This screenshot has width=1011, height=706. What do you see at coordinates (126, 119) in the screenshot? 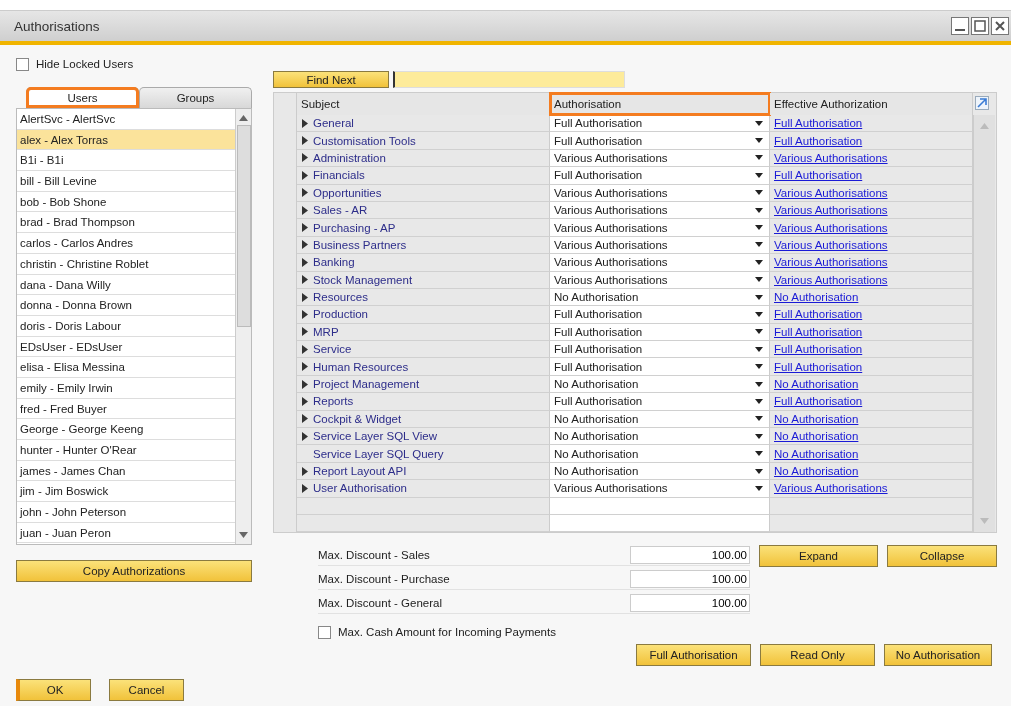
I see `user-list-item: AlertSvc - AlertSvc` at bounding box center [126, 119].